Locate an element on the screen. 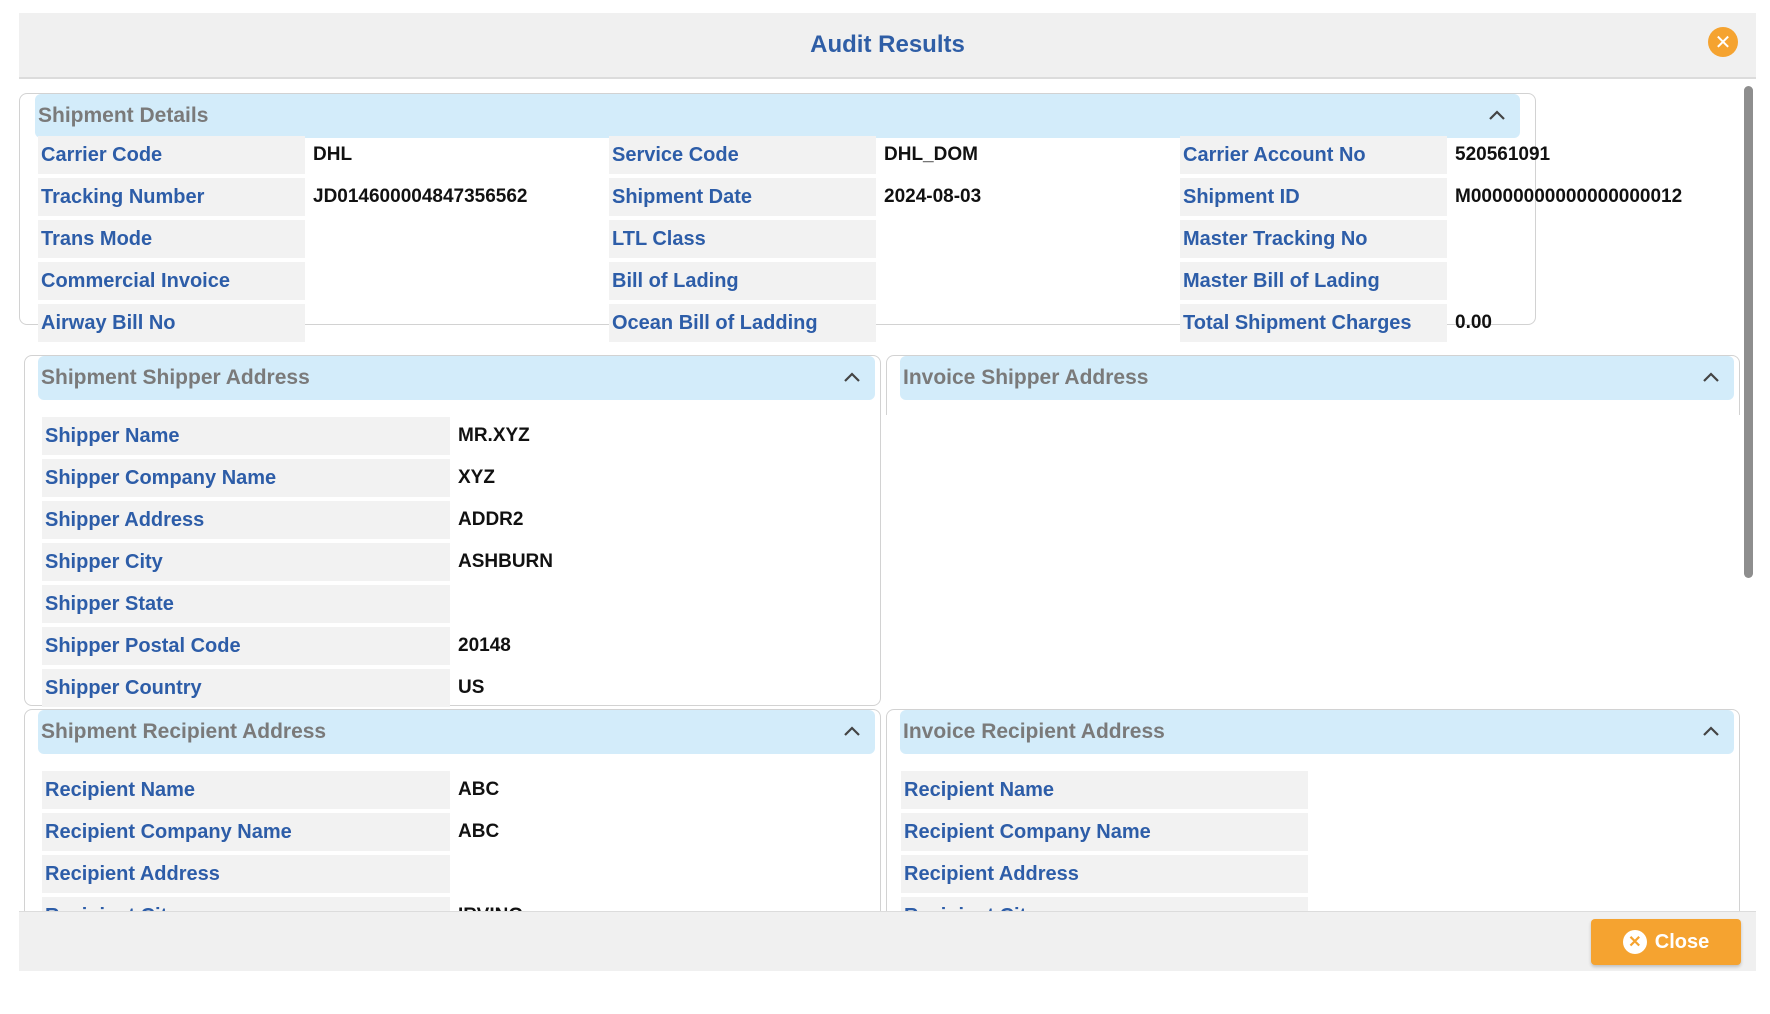 The image size is (1770, 1014). dialog-header: Audit Results ✕ is located at coordinates (887, 46).